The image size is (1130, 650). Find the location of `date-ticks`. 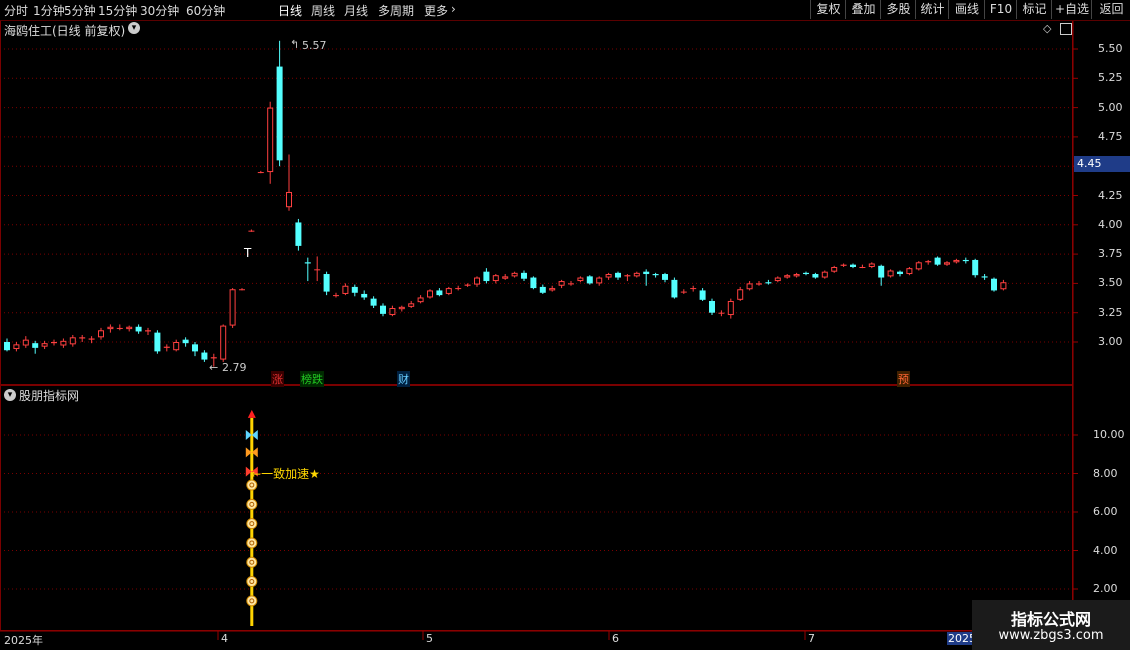

date-ticks is located at coordinates (511, 635).